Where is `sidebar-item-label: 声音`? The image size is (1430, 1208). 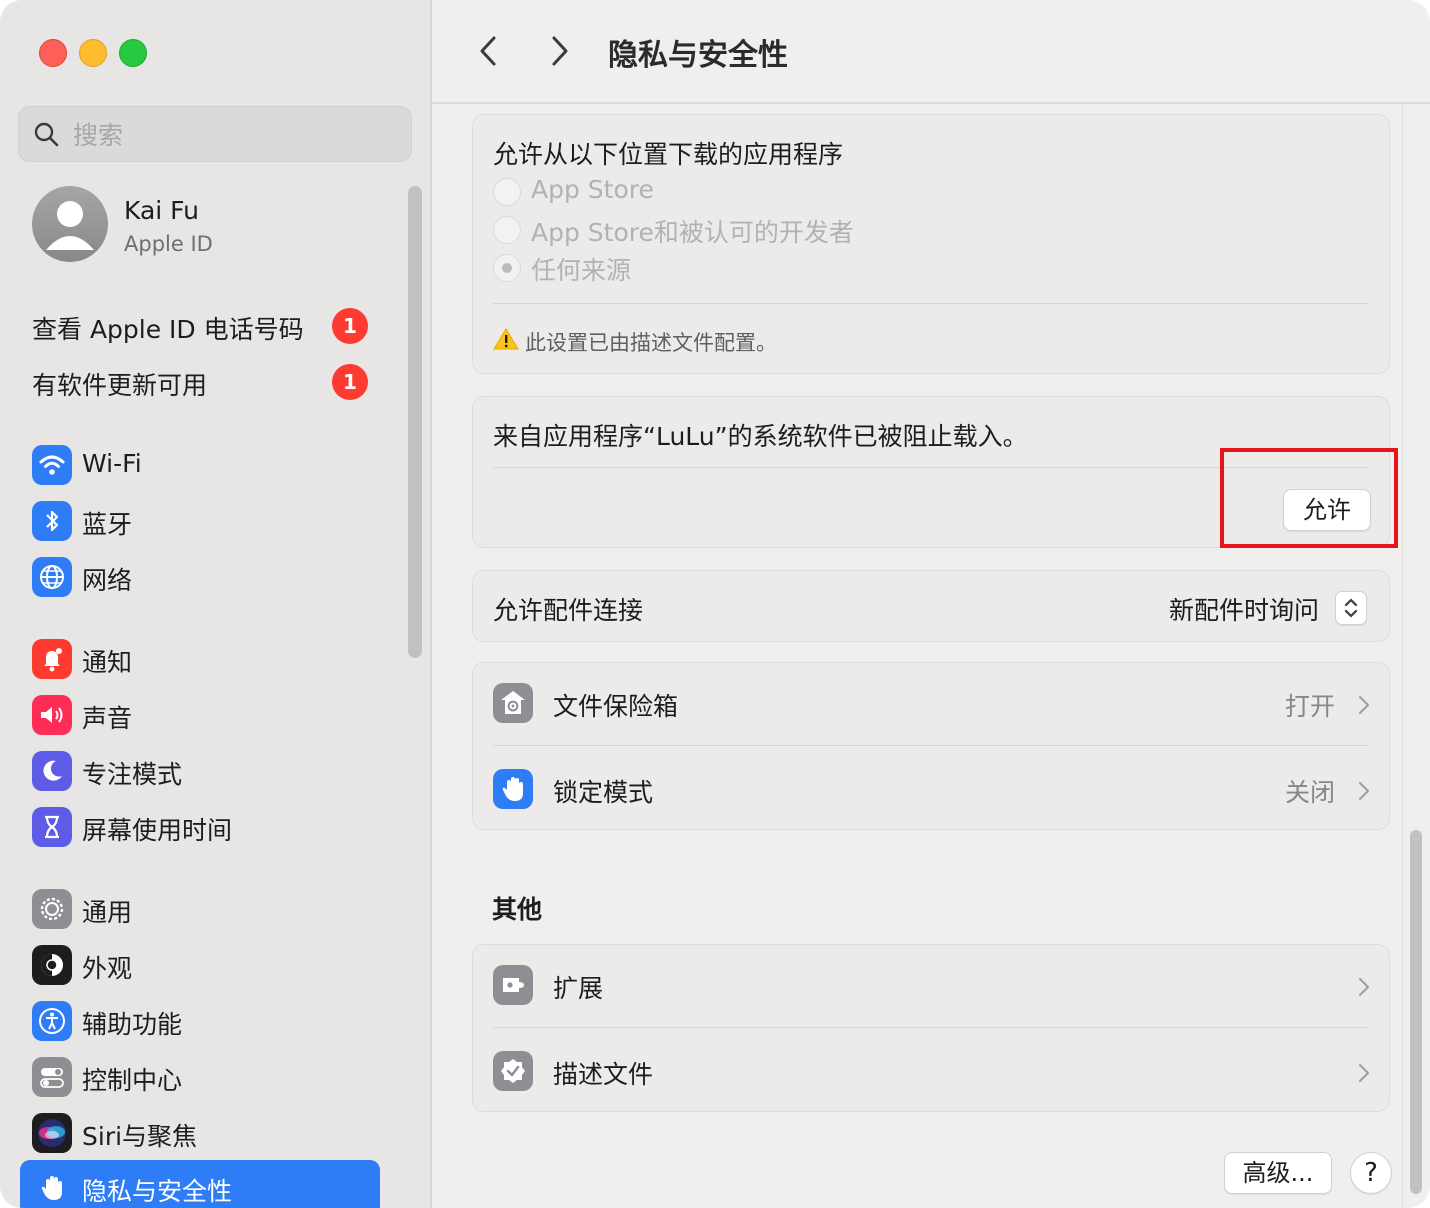 sidebar-item-label: 声音 is located at coordinates (107, 718).